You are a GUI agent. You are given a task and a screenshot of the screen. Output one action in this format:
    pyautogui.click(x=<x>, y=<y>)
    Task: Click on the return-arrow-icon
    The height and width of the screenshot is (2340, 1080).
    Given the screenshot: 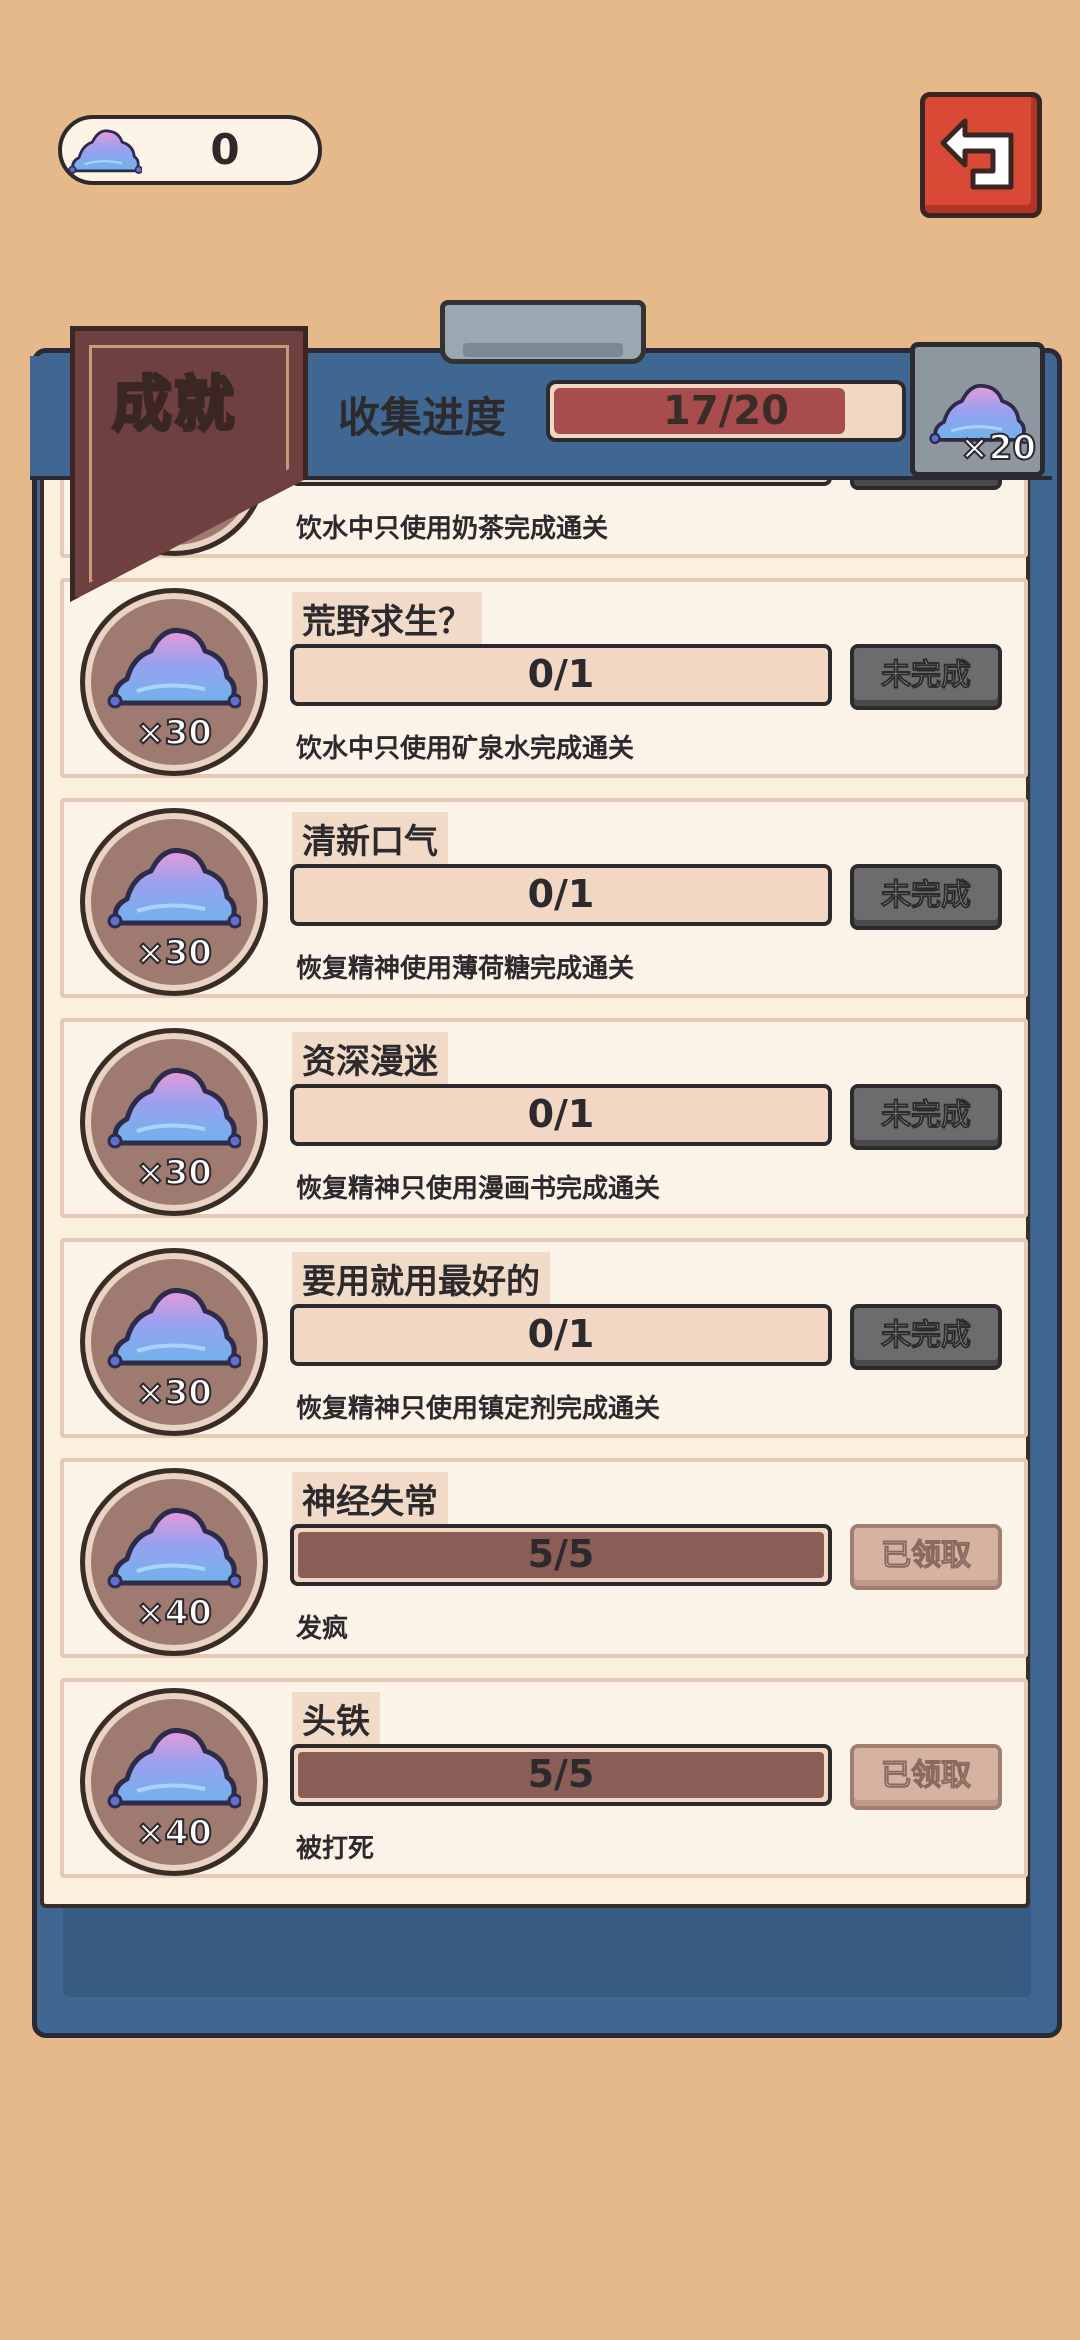 What is the action you would take?
    pyautogui.click(x=977, y=154)
    